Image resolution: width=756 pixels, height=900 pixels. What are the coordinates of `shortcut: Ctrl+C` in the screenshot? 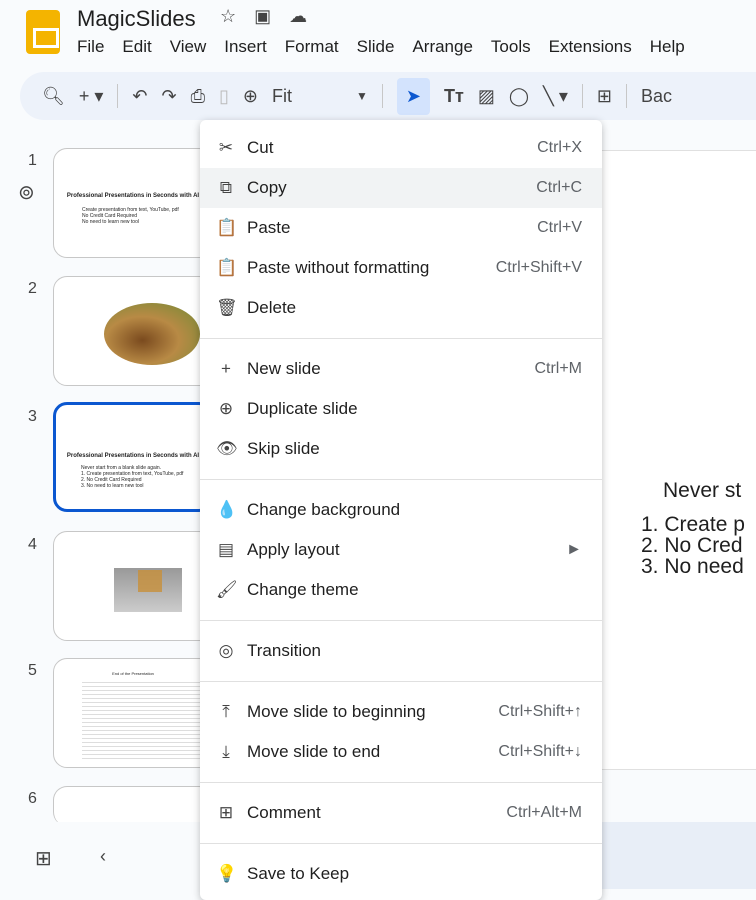 It's located at (559, 187).